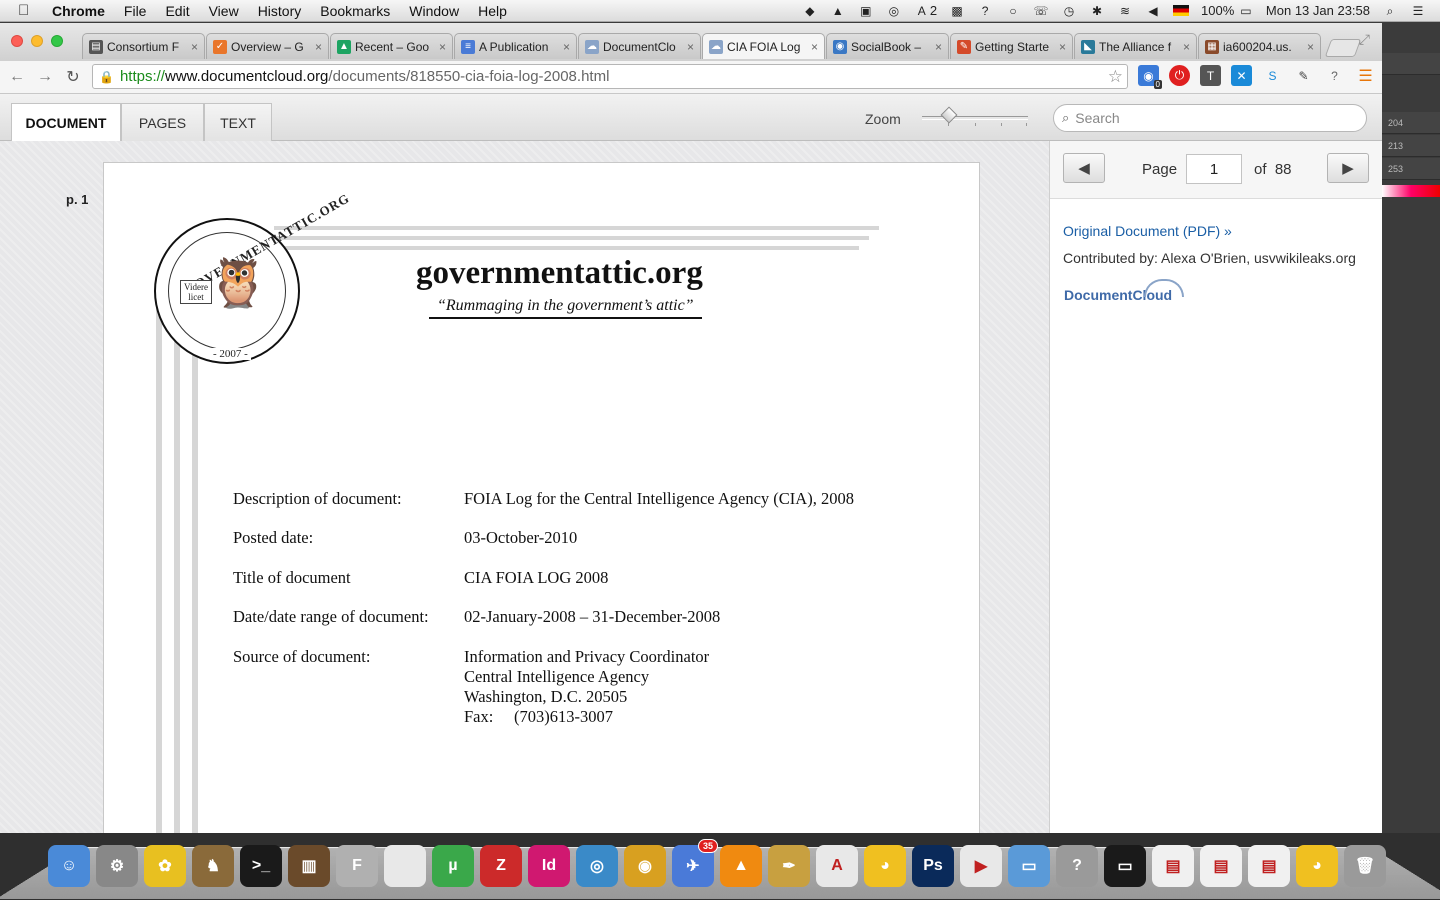 The image size is (1440, 900). Describe the element at coordinates (1153, 11) in the screenshot. I see `volume-icon: ◀` at that location.